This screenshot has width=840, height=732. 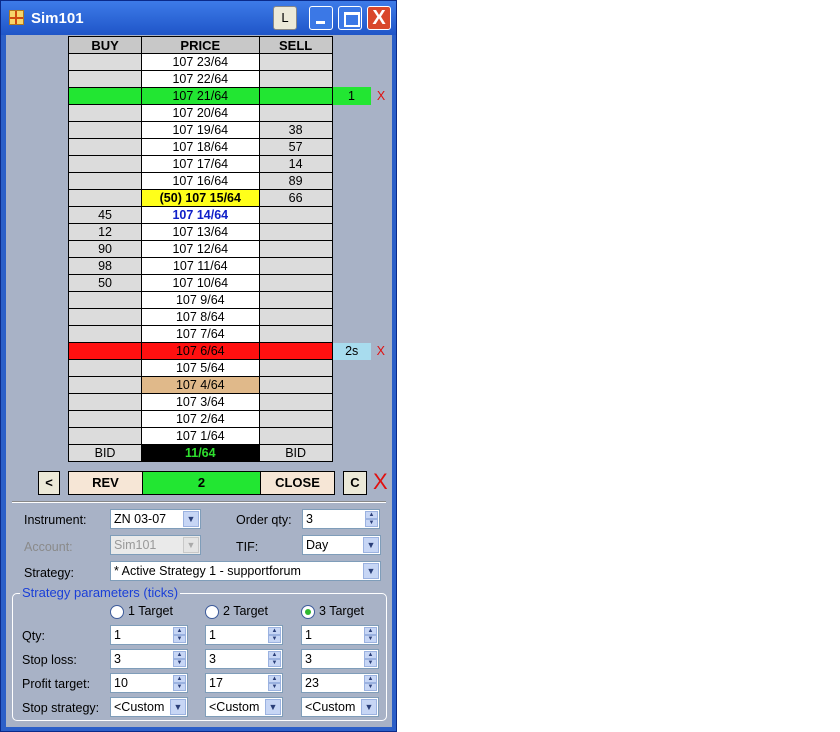 What do you see at coordinates (295, 147) in the screenshot?
I see `sell-cell: 57` at bounding box center [295, 147].